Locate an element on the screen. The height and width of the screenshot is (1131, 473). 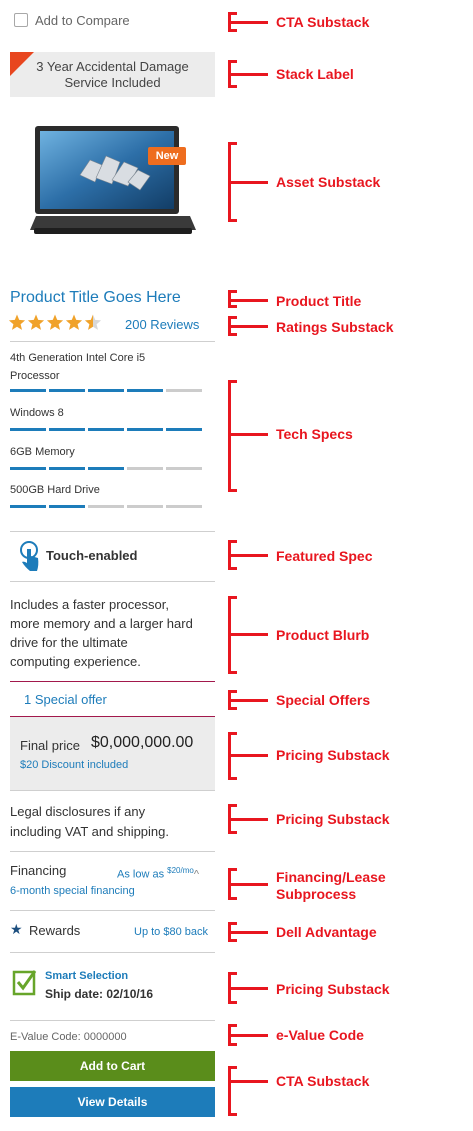
financing-as-low: As low as is located at coordinates (142, 874).